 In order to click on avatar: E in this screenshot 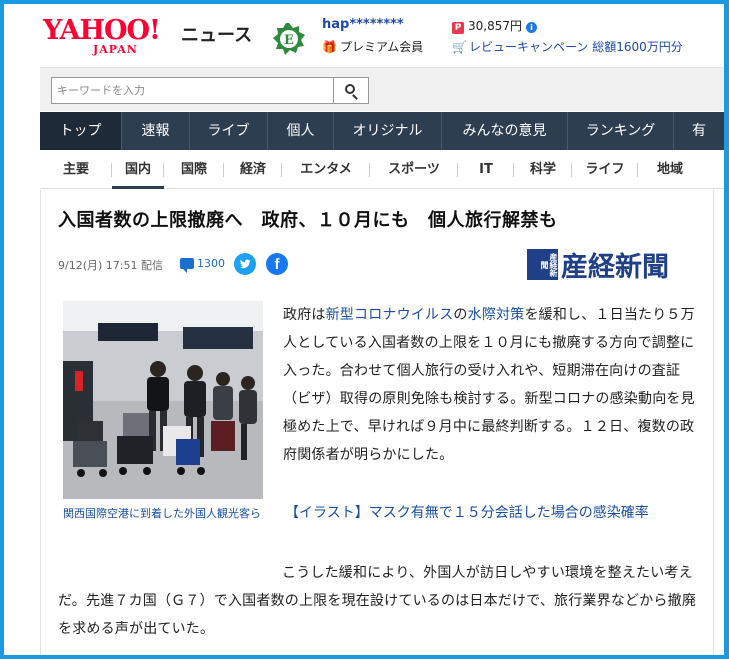, I will do `click(289, 39)`.